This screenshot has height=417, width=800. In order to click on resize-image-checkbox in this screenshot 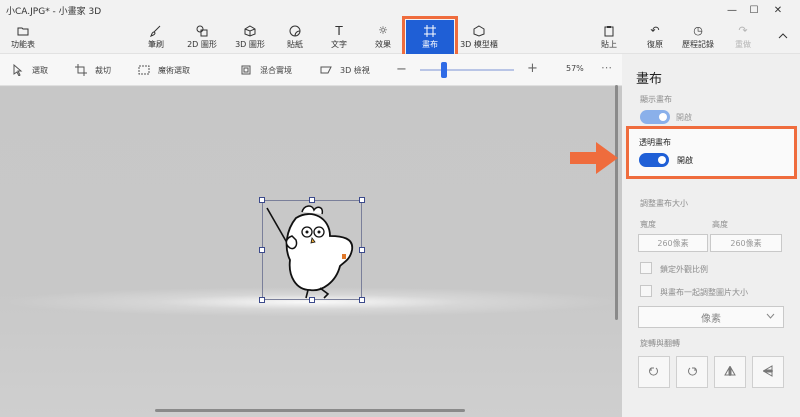, I will do `click(646, 291)`.